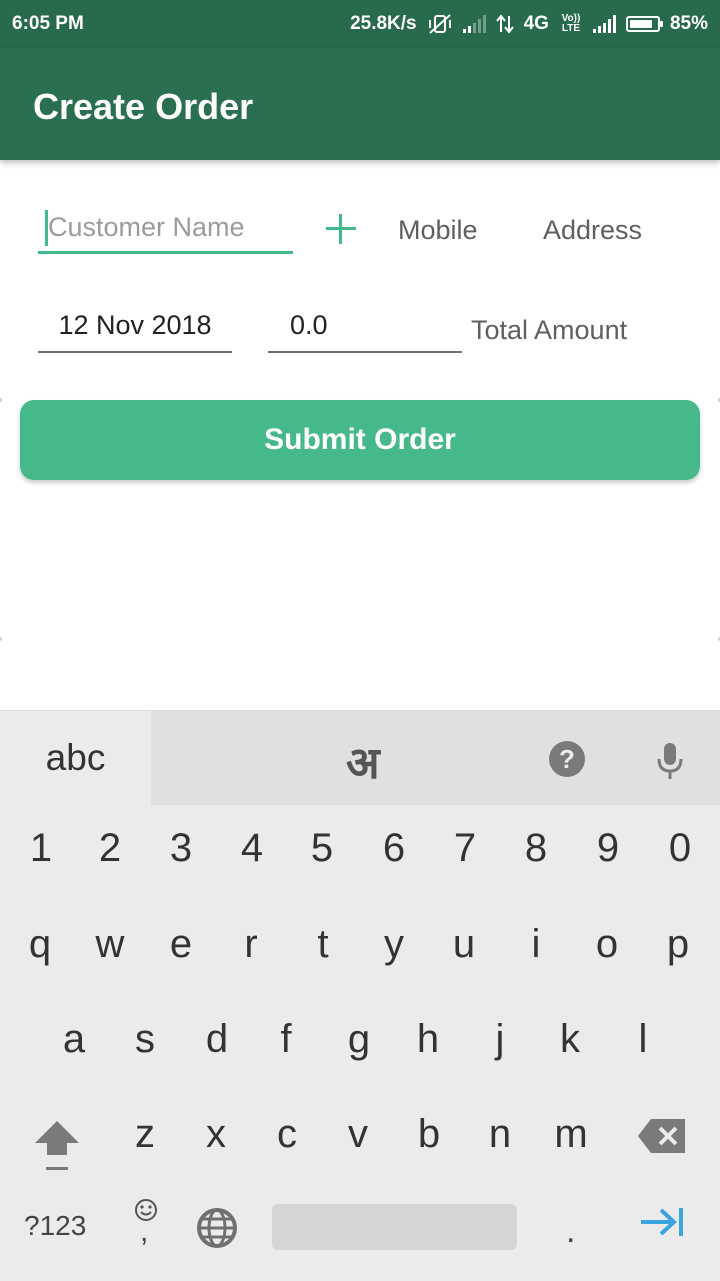 The height and width of the screenshot is (1281, 720). What do you see at coordinates (643, 1039) in the screenshot?
I see `key-l: l` at bounding box center [643, 1039].